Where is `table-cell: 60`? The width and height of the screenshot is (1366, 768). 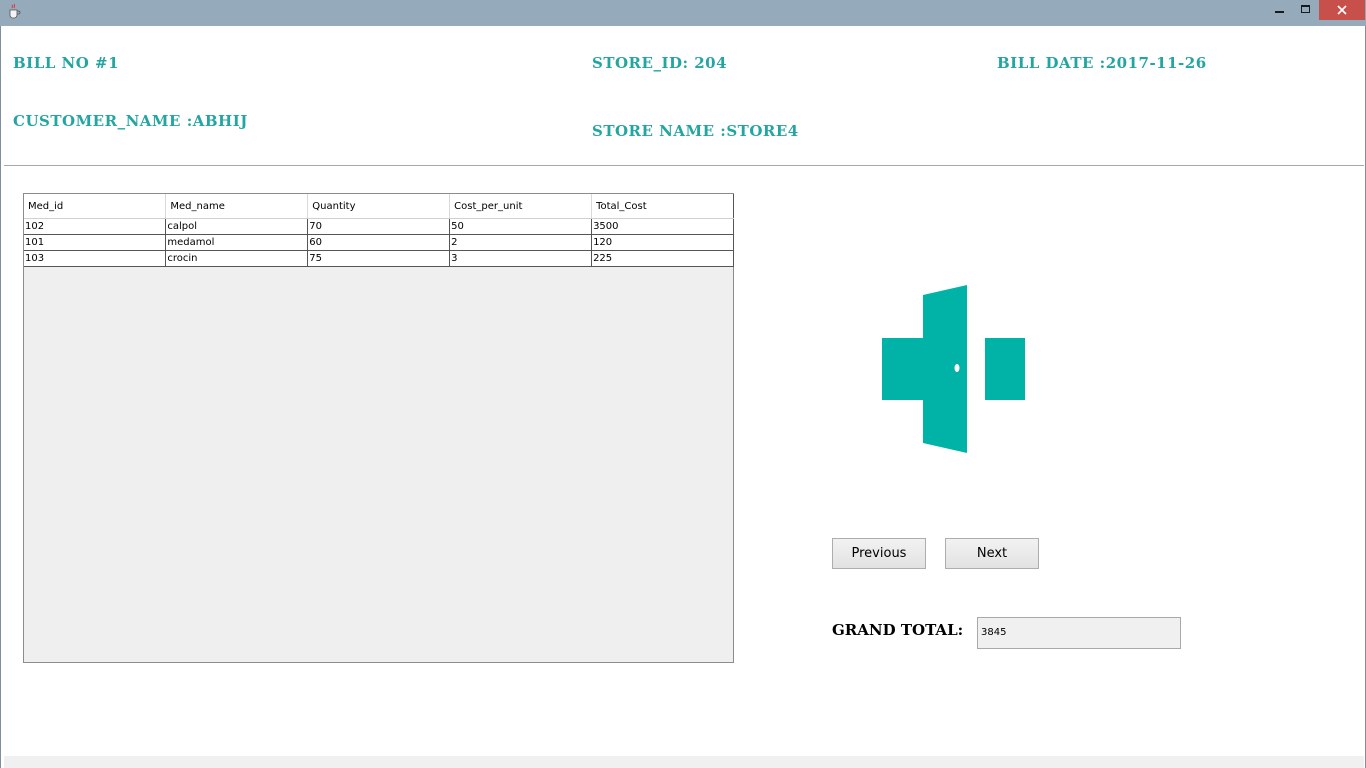
table-cell: 60 is located at coordinates (379, 242).